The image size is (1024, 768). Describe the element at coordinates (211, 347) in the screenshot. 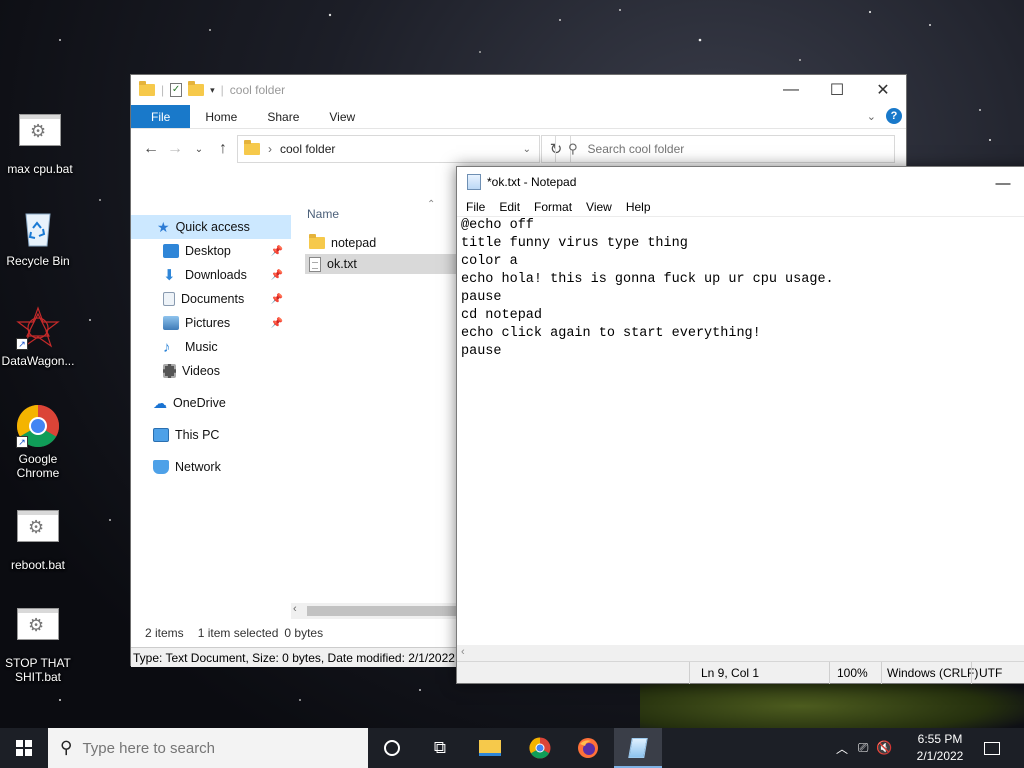

I see `nav-music: ♪ Music` at that location.